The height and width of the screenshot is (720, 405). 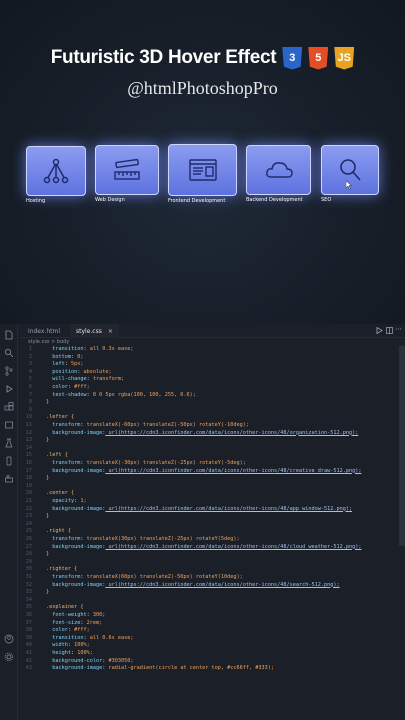 What do you see at coordinates (28, 546) in the screenshot?
I see `line-number: 27` at bounding box center [28, 546].